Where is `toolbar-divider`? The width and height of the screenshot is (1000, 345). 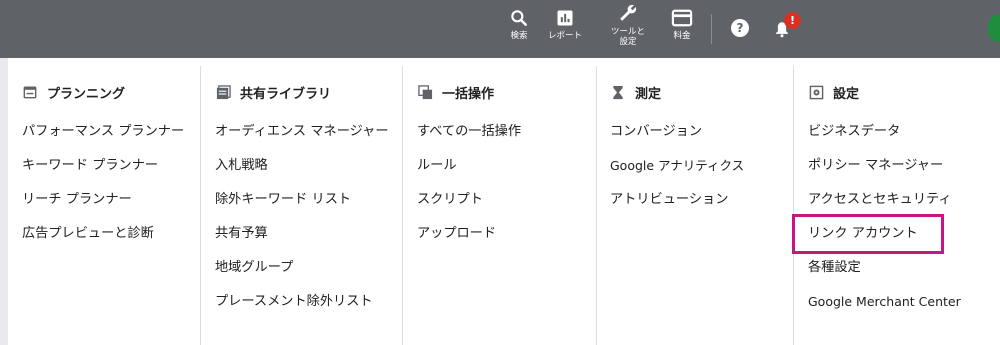 toolbar-divider is located at coordinates (711, 29).